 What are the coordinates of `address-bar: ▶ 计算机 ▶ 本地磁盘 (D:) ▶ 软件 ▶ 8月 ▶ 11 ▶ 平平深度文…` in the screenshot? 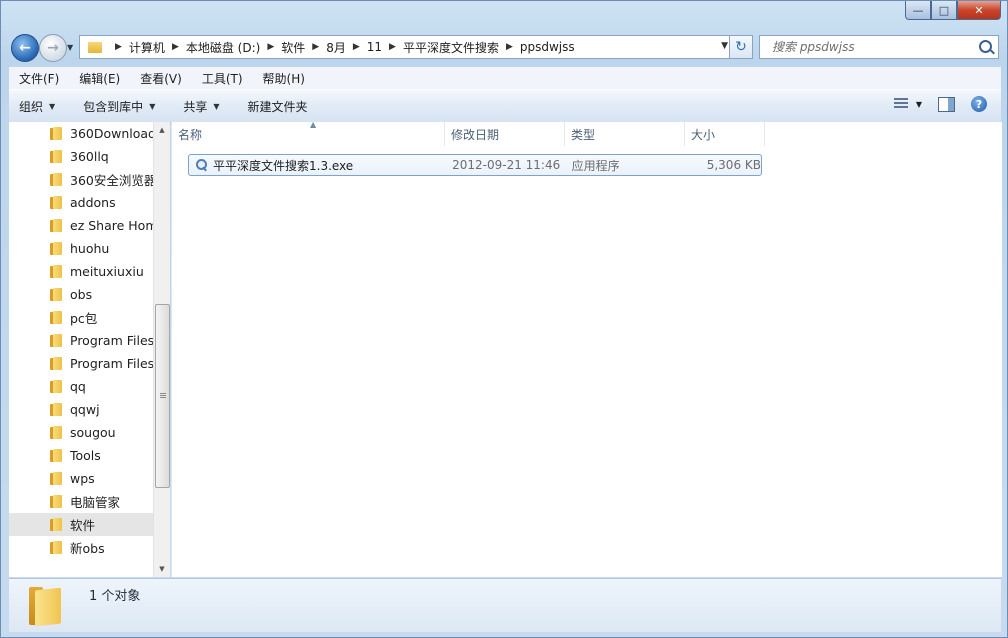 It's located at (406, 47).